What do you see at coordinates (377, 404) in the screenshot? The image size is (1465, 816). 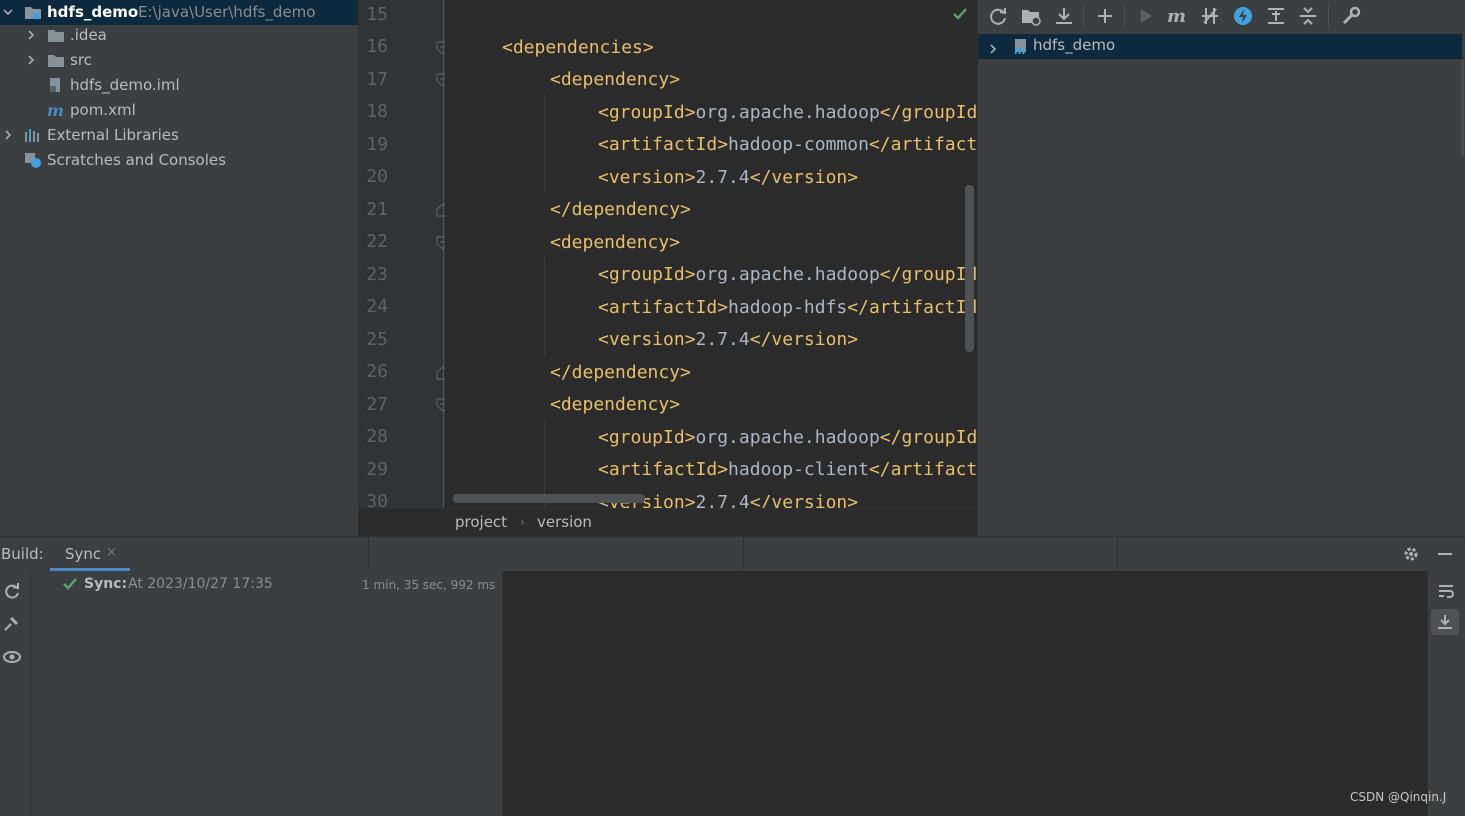 I see `line-number: 27` at bounding box center [377, 404].